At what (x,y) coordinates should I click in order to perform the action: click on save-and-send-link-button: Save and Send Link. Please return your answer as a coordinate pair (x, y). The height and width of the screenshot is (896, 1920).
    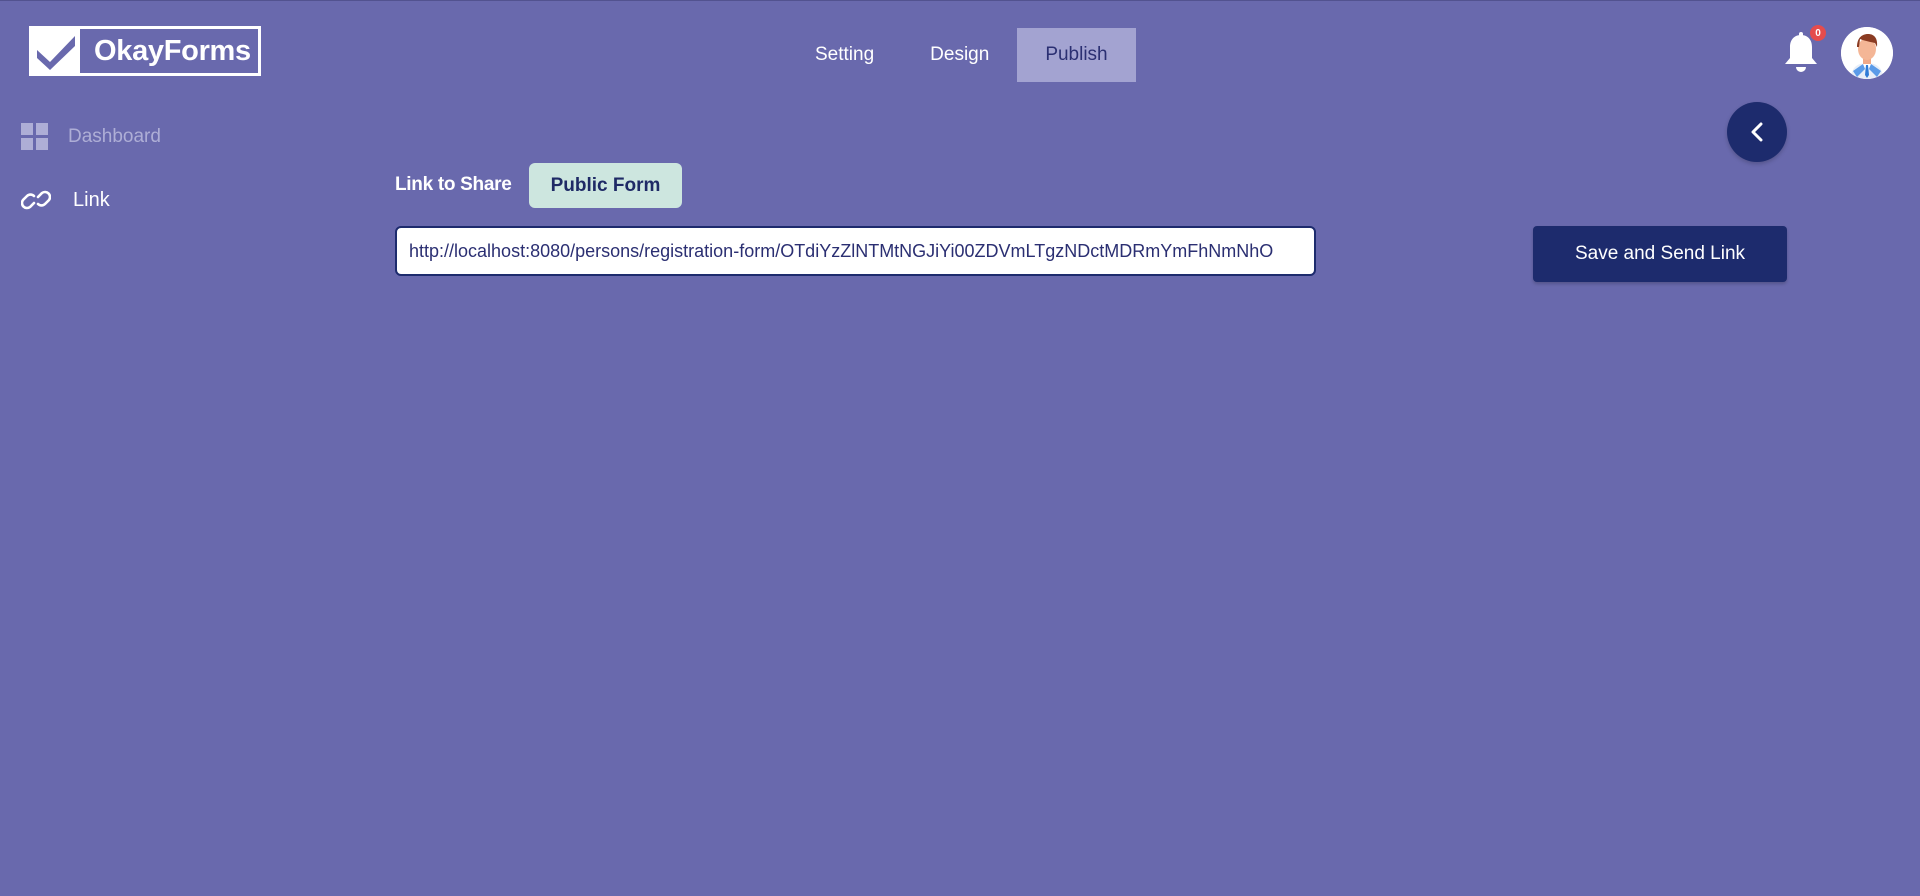
    Looking at the image, I should click on (1660, 254).